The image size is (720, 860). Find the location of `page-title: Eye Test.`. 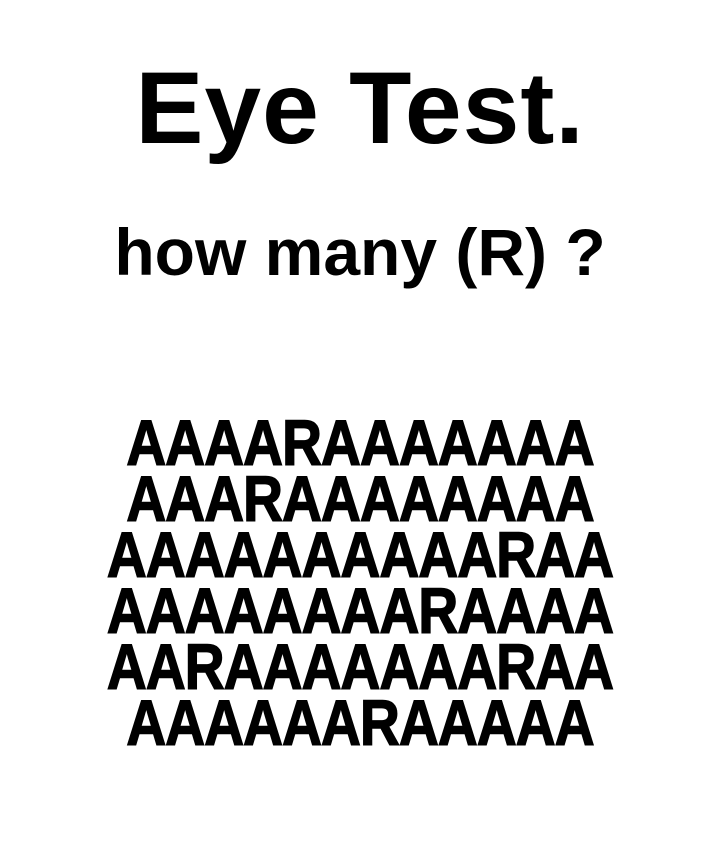

page-title: Eye Test. is located at coordinates (360, 108).